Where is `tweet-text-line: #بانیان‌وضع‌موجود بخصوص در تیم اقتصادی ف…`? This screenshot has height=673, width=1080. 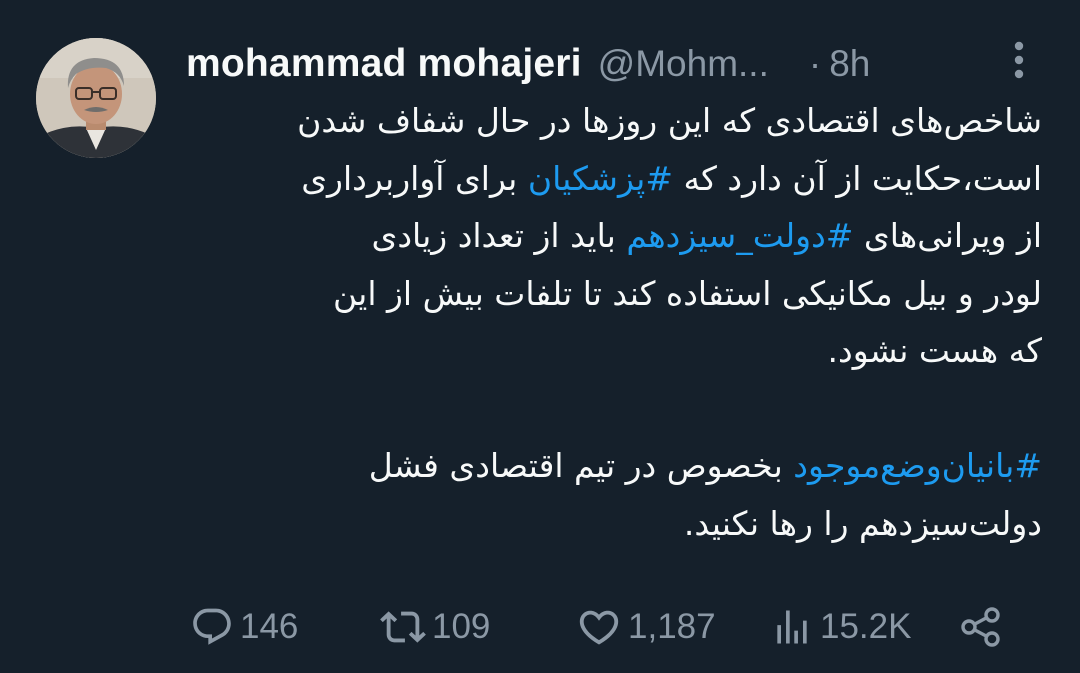
tweet-text-line: #بانیان‌وضع‌موجود بخصوص در تیم اقتصادی ف… is located at coordinates (611, 466).